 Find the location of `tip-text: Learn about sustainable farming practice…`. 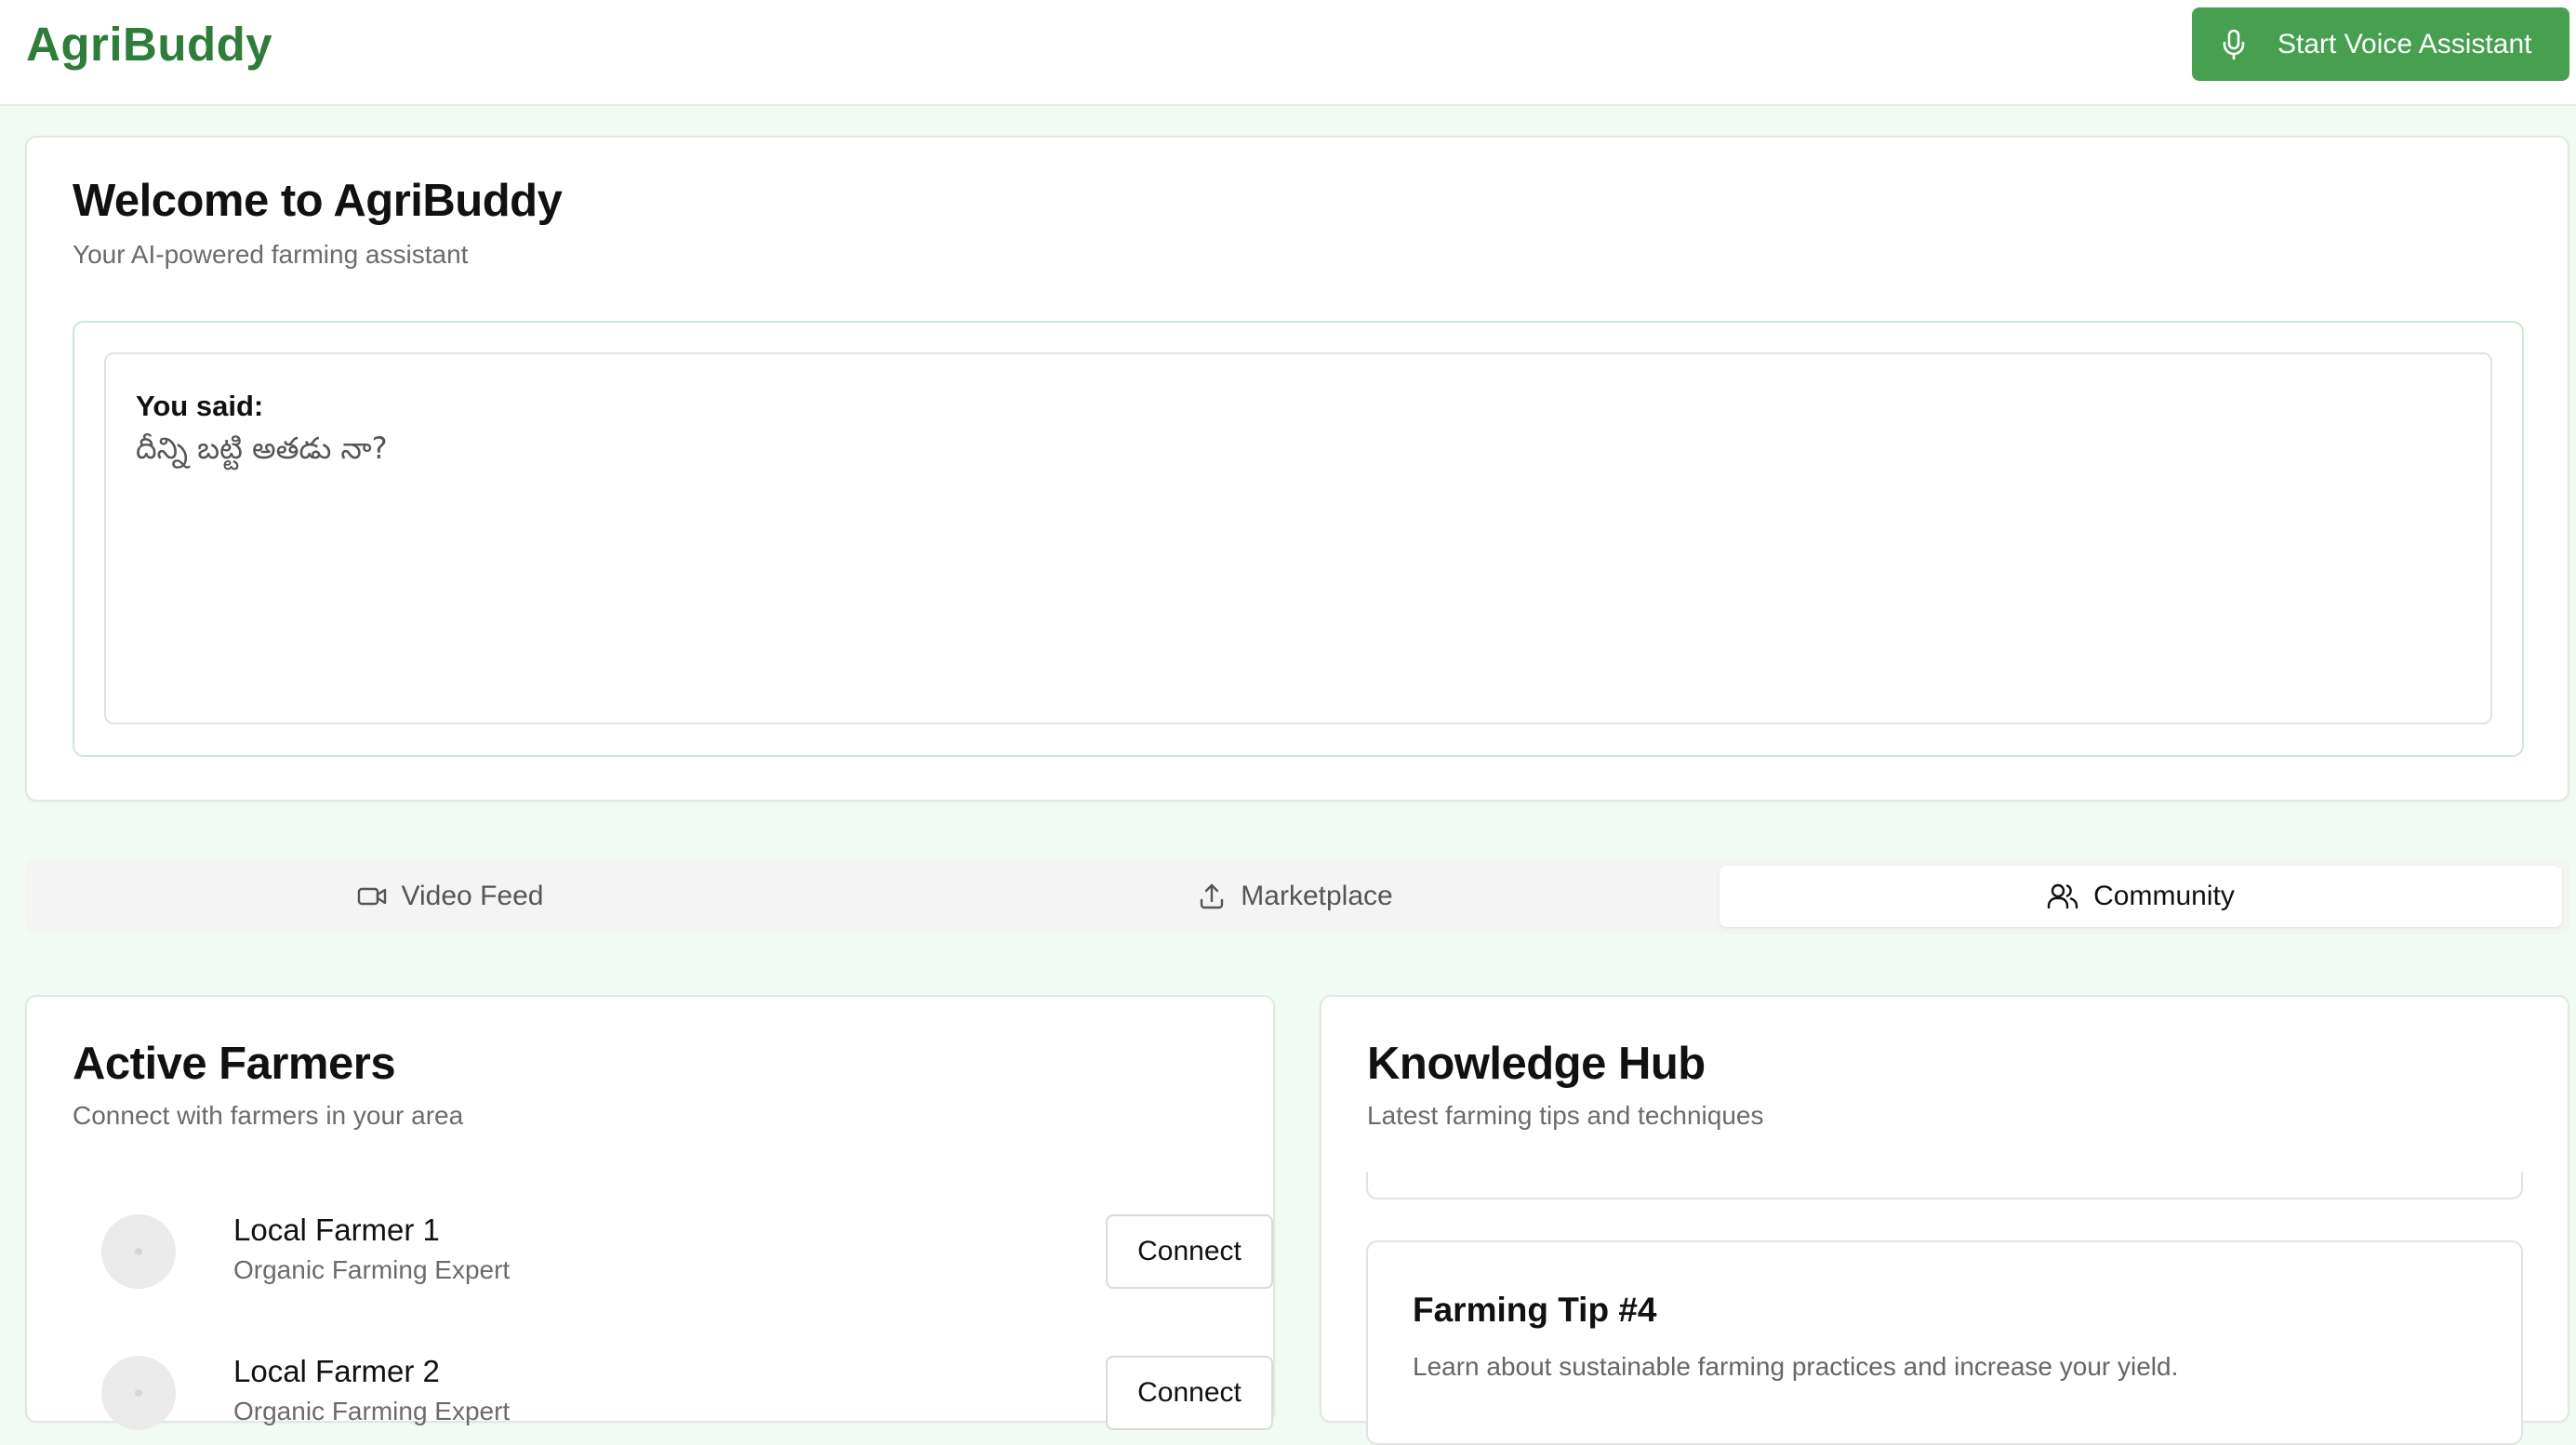

tip-text: Learn about sustainable farming practice… is located at coordinates (1796, 1366).